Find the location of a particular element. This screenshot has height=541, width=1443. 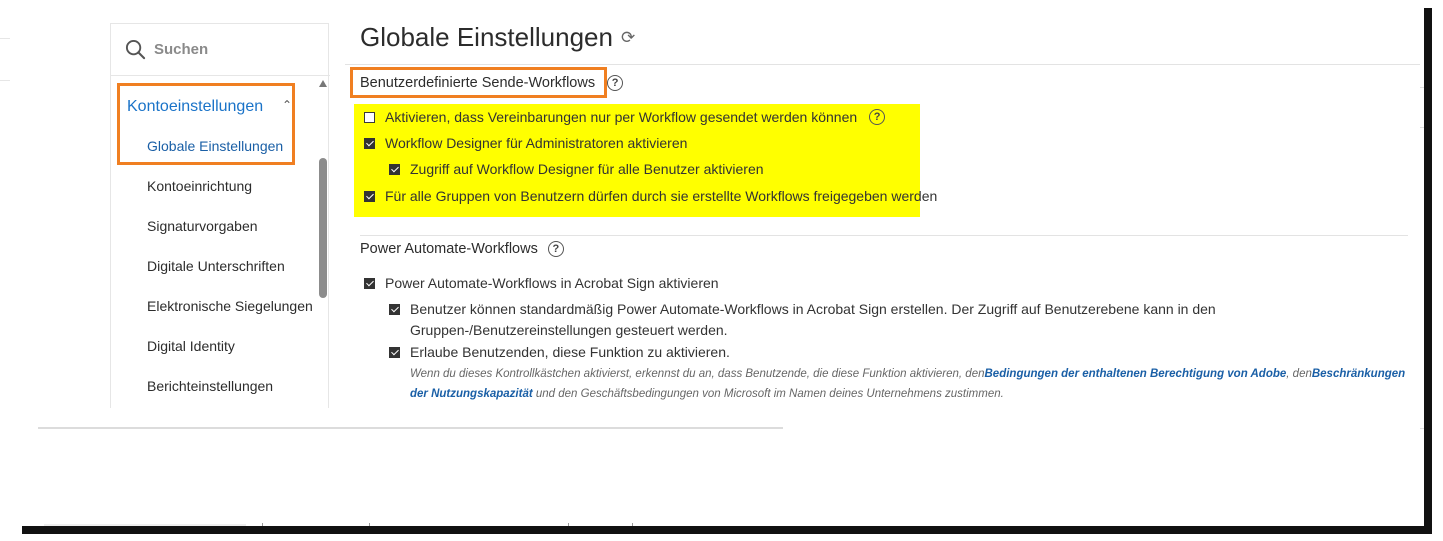

custom-workflows-heading: Benutzerdefinierte Sende-Workflows ? is located at coordinates (492, 83).